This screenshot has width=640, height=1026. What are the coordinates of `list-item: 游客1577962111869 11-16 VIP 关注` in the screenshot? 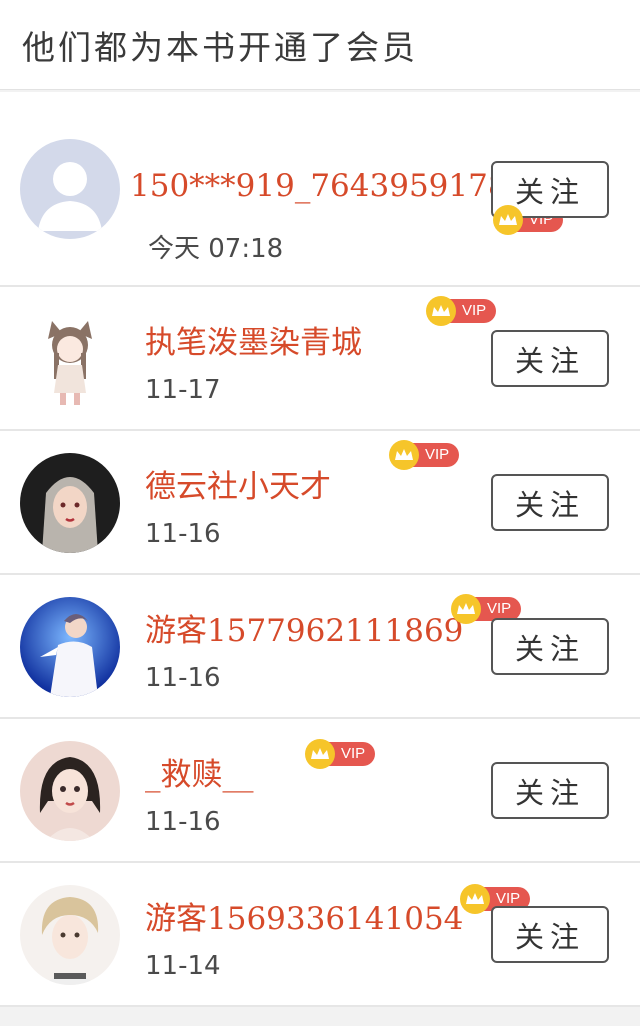 It's located at (320, 647).